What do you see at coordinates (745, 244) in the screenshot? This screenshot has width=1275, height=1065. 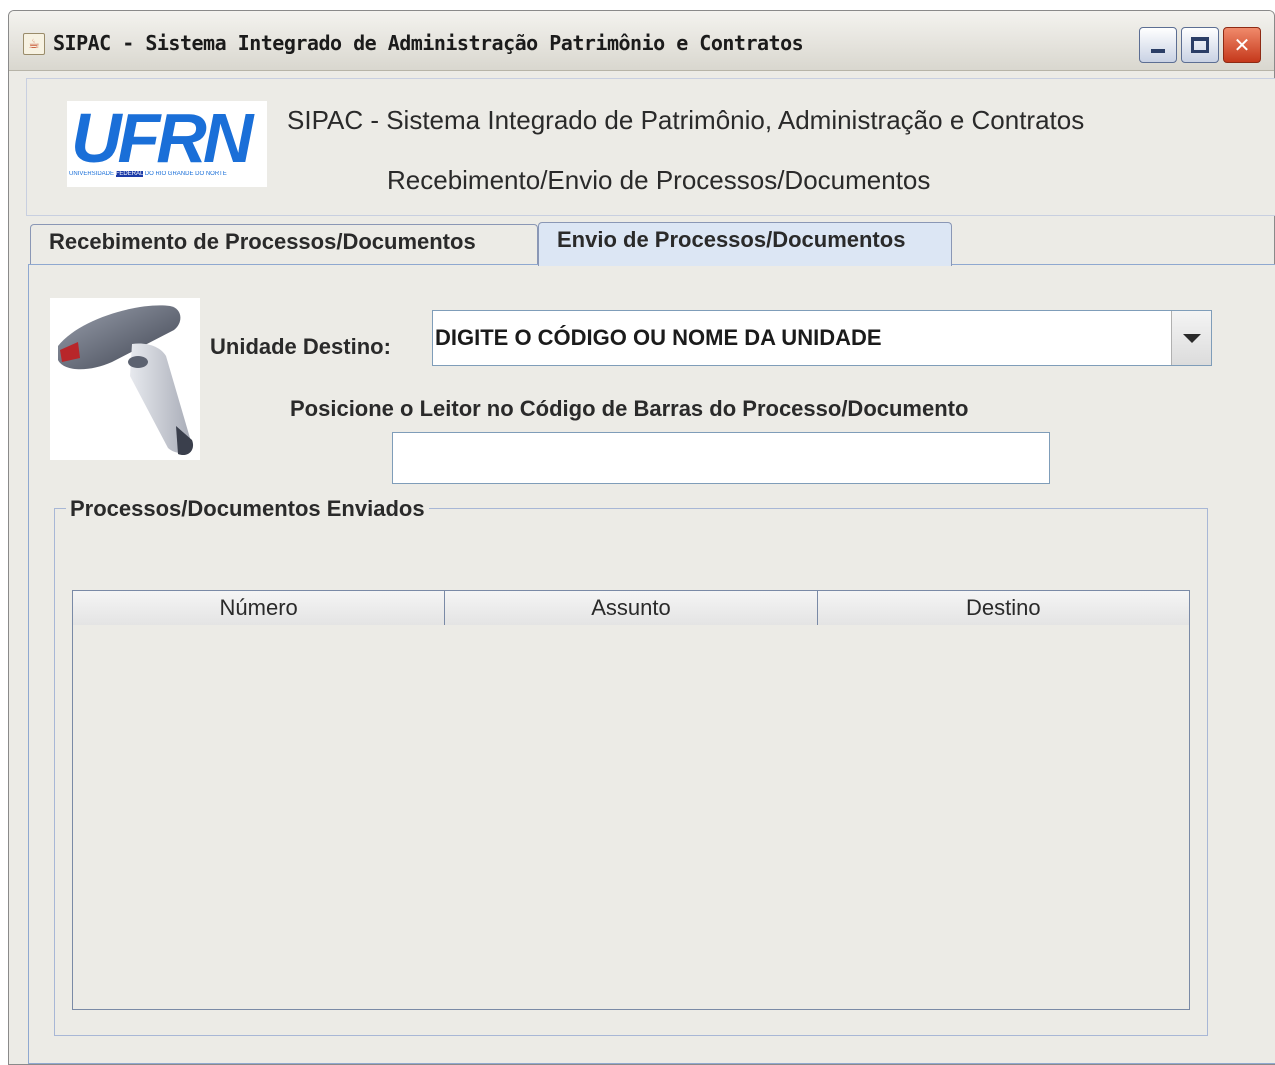 I see `tab-envio: Envio de Processos/Documentos` at bounding box center [745, 244].